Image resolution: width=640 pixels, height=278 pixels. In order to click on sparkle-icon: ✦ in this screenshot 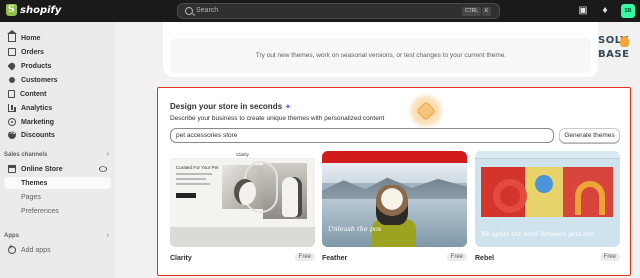, I will do `click(288, 107)`.